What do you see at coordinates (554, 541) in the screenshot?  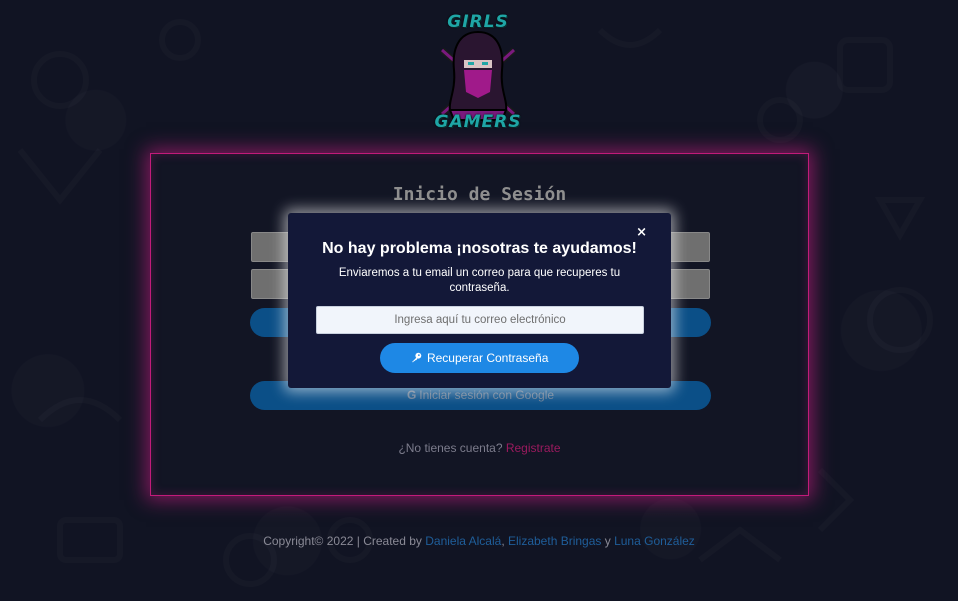 I see `author-link-elizabeth: Elizabeth Bringas` at bounding box center [554, 541].